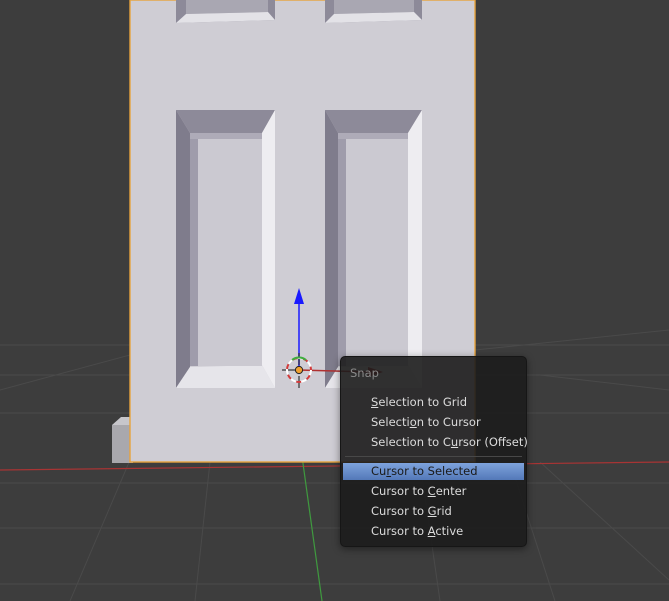 The width and height of the screenshot is (669, 601). Describe the element at coordinates (433, 456) in the screenshot. I see `menu-separator` at that location.